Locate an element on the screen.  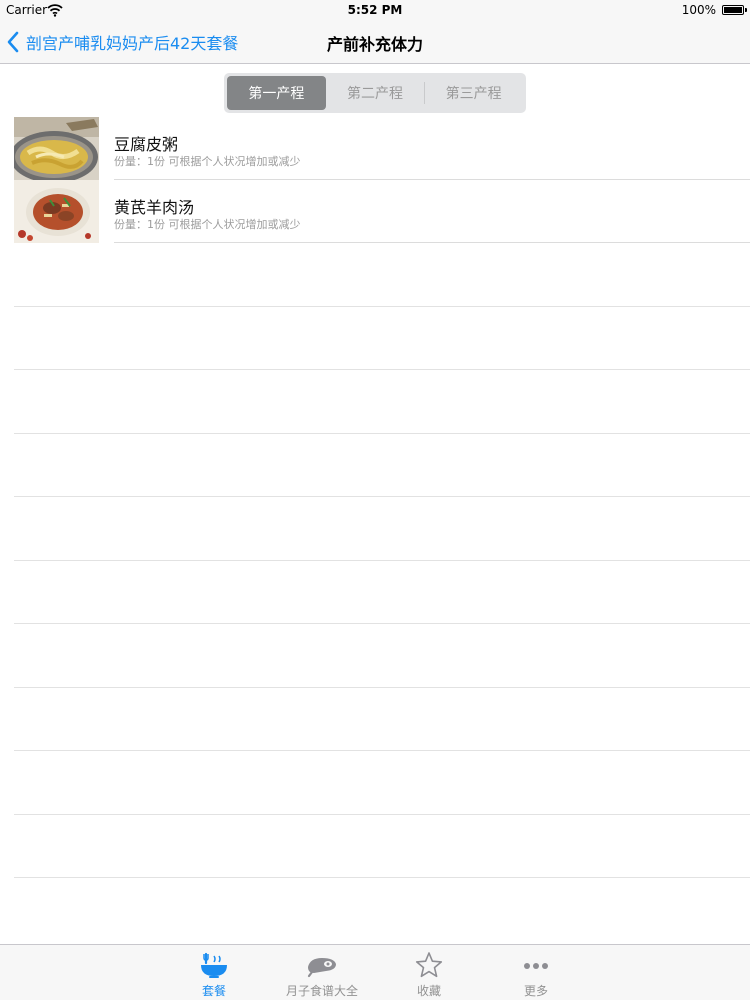
clock: 5:52 PM is located at coordinates (375, 10).